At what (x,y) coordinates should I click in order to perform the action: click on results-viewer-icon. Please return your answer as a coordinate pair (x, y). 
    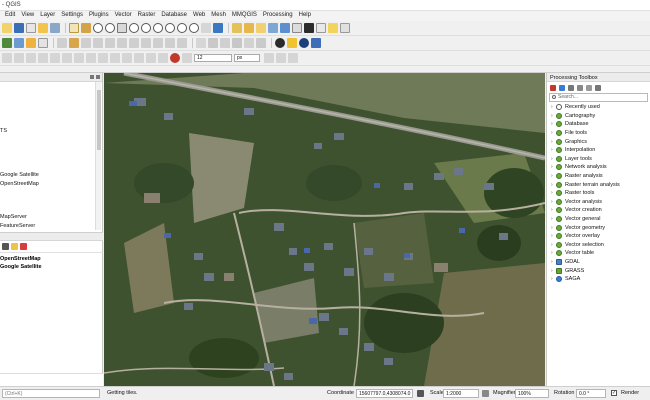
    Looking at the image, I should click on (580, 87).